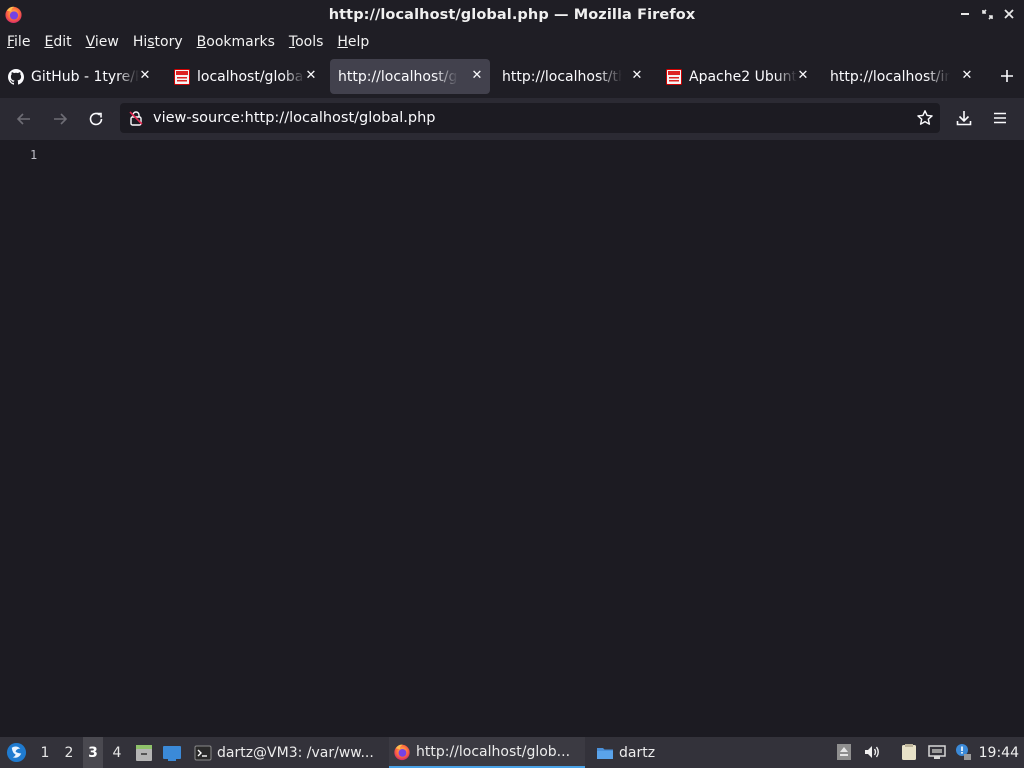  What do you see at coordinates (16, 76) in the screenshot?
I see `github-icon` at bounding box center [16, 76].